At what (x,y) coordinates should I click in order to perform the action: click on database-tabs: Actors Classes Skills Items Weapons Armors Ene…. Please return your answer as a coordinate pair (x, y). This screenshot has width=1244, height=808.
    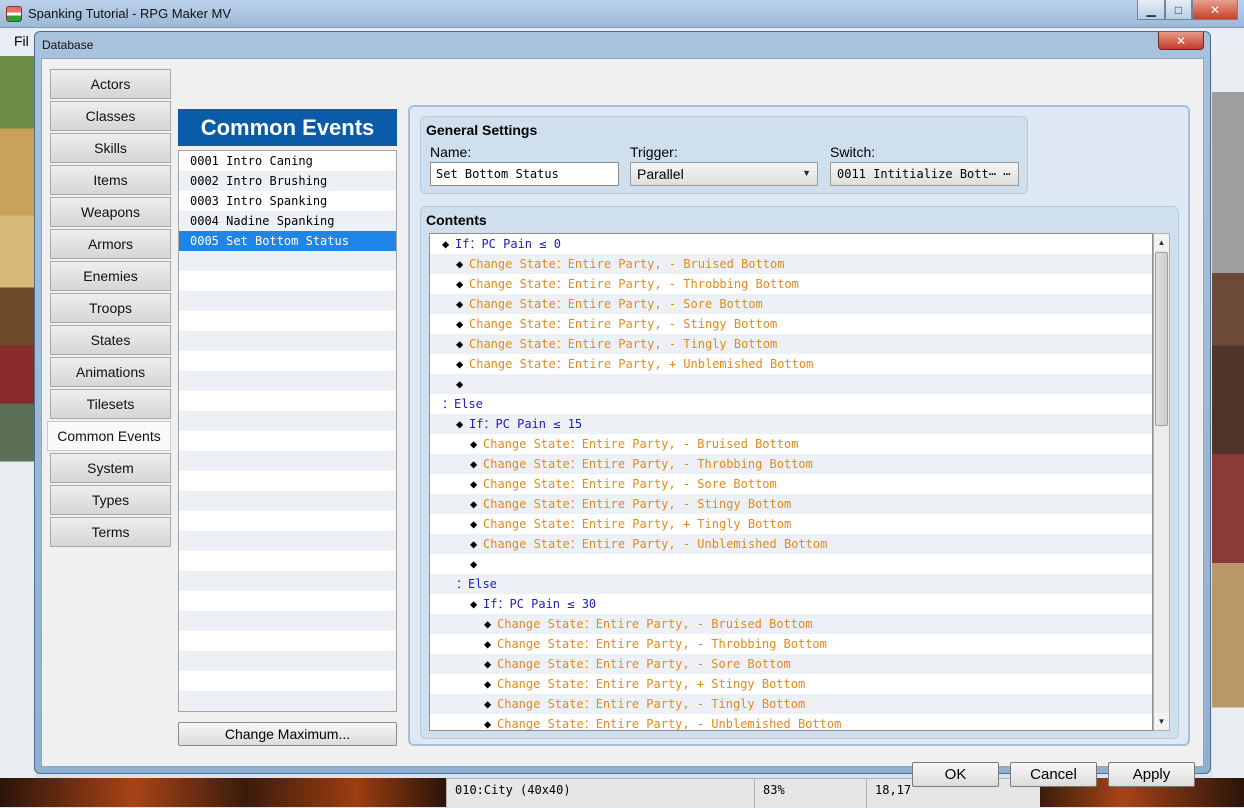
    Looking at the image, I should click on (109, 309).